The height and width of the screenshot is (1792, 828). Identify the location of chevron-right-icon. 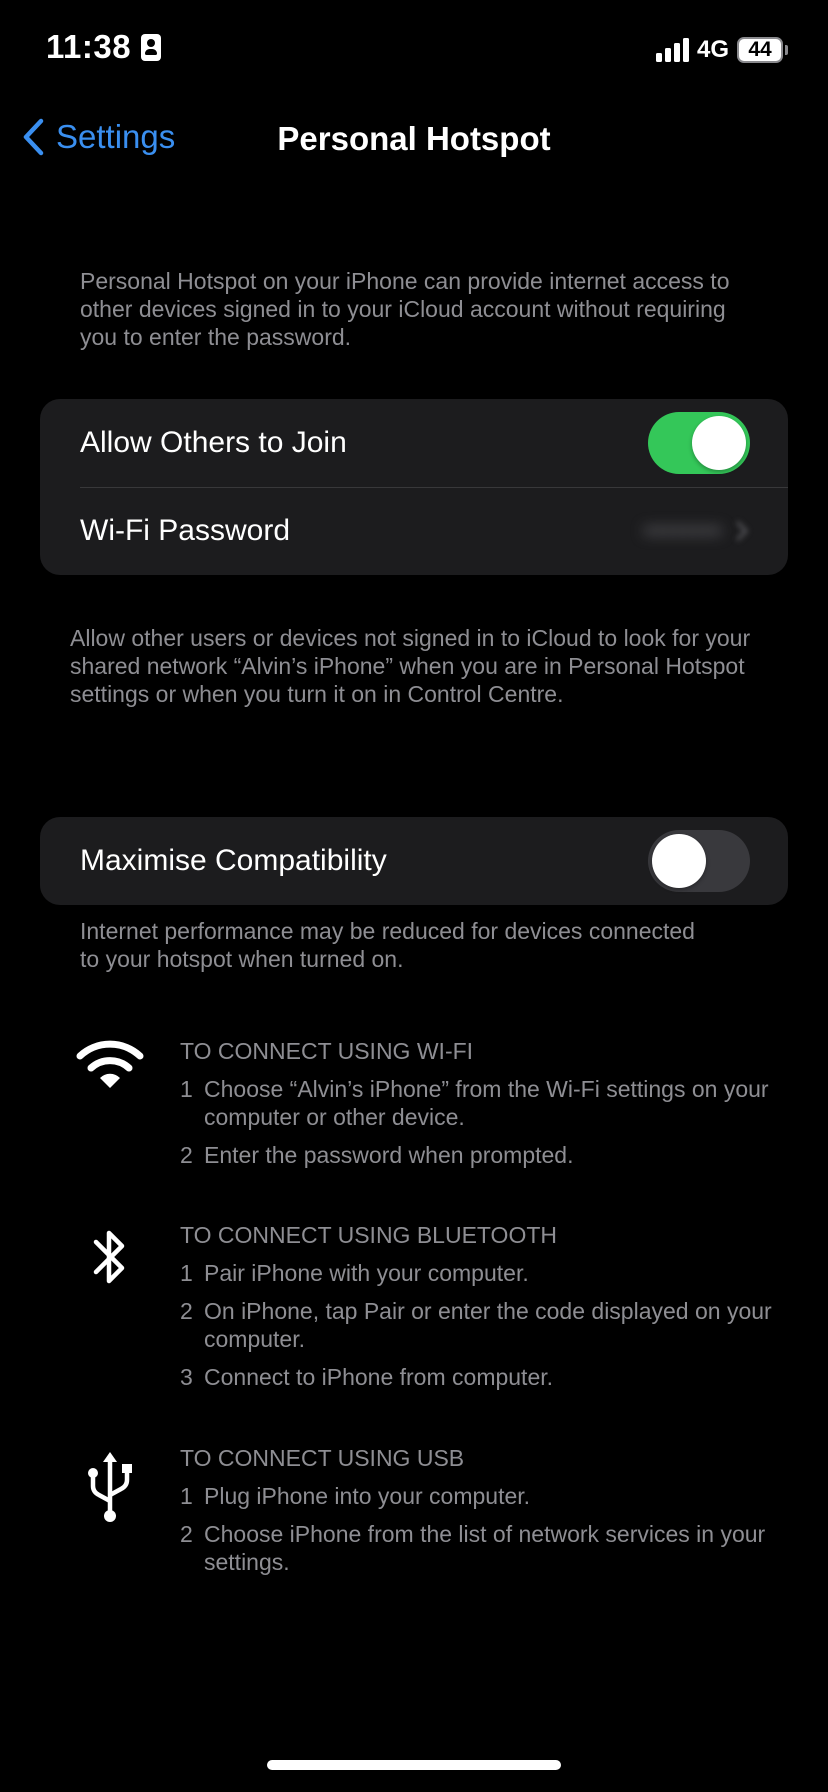
(742, 531).